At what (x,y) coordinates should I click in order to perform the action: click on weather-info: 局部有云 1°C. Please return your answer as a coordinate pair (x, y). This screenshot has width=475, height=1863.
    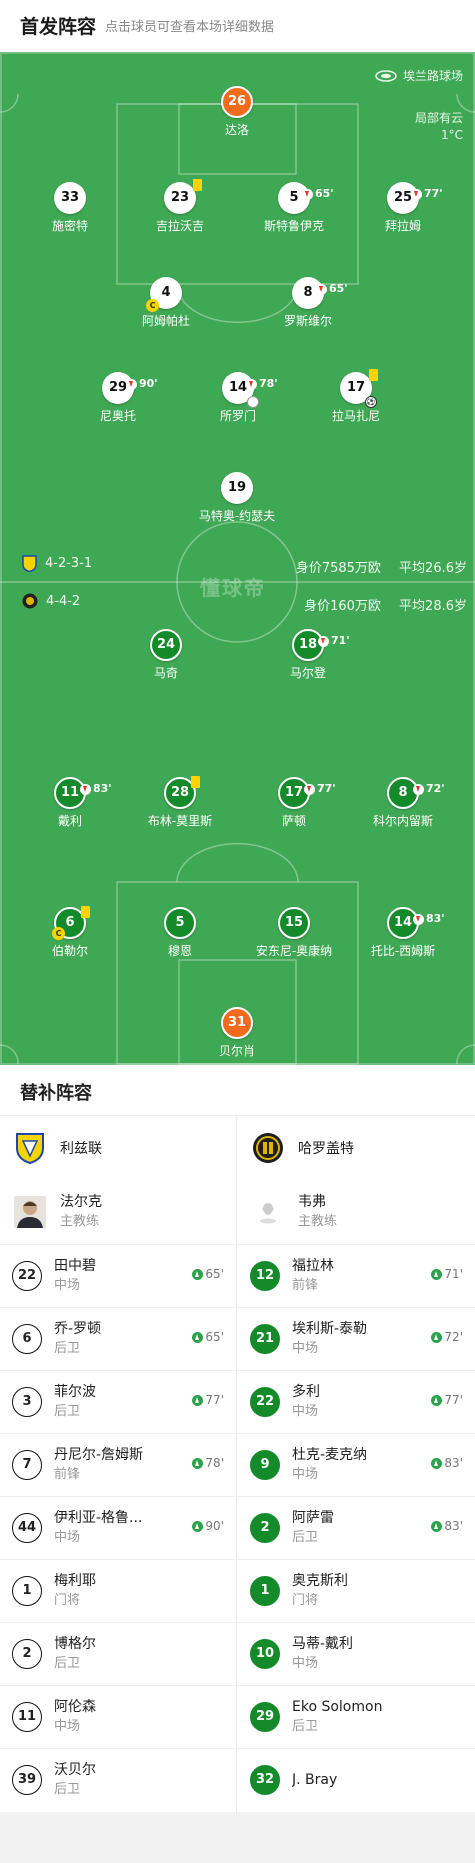
    Looking at the image, I should click on (439, 127).